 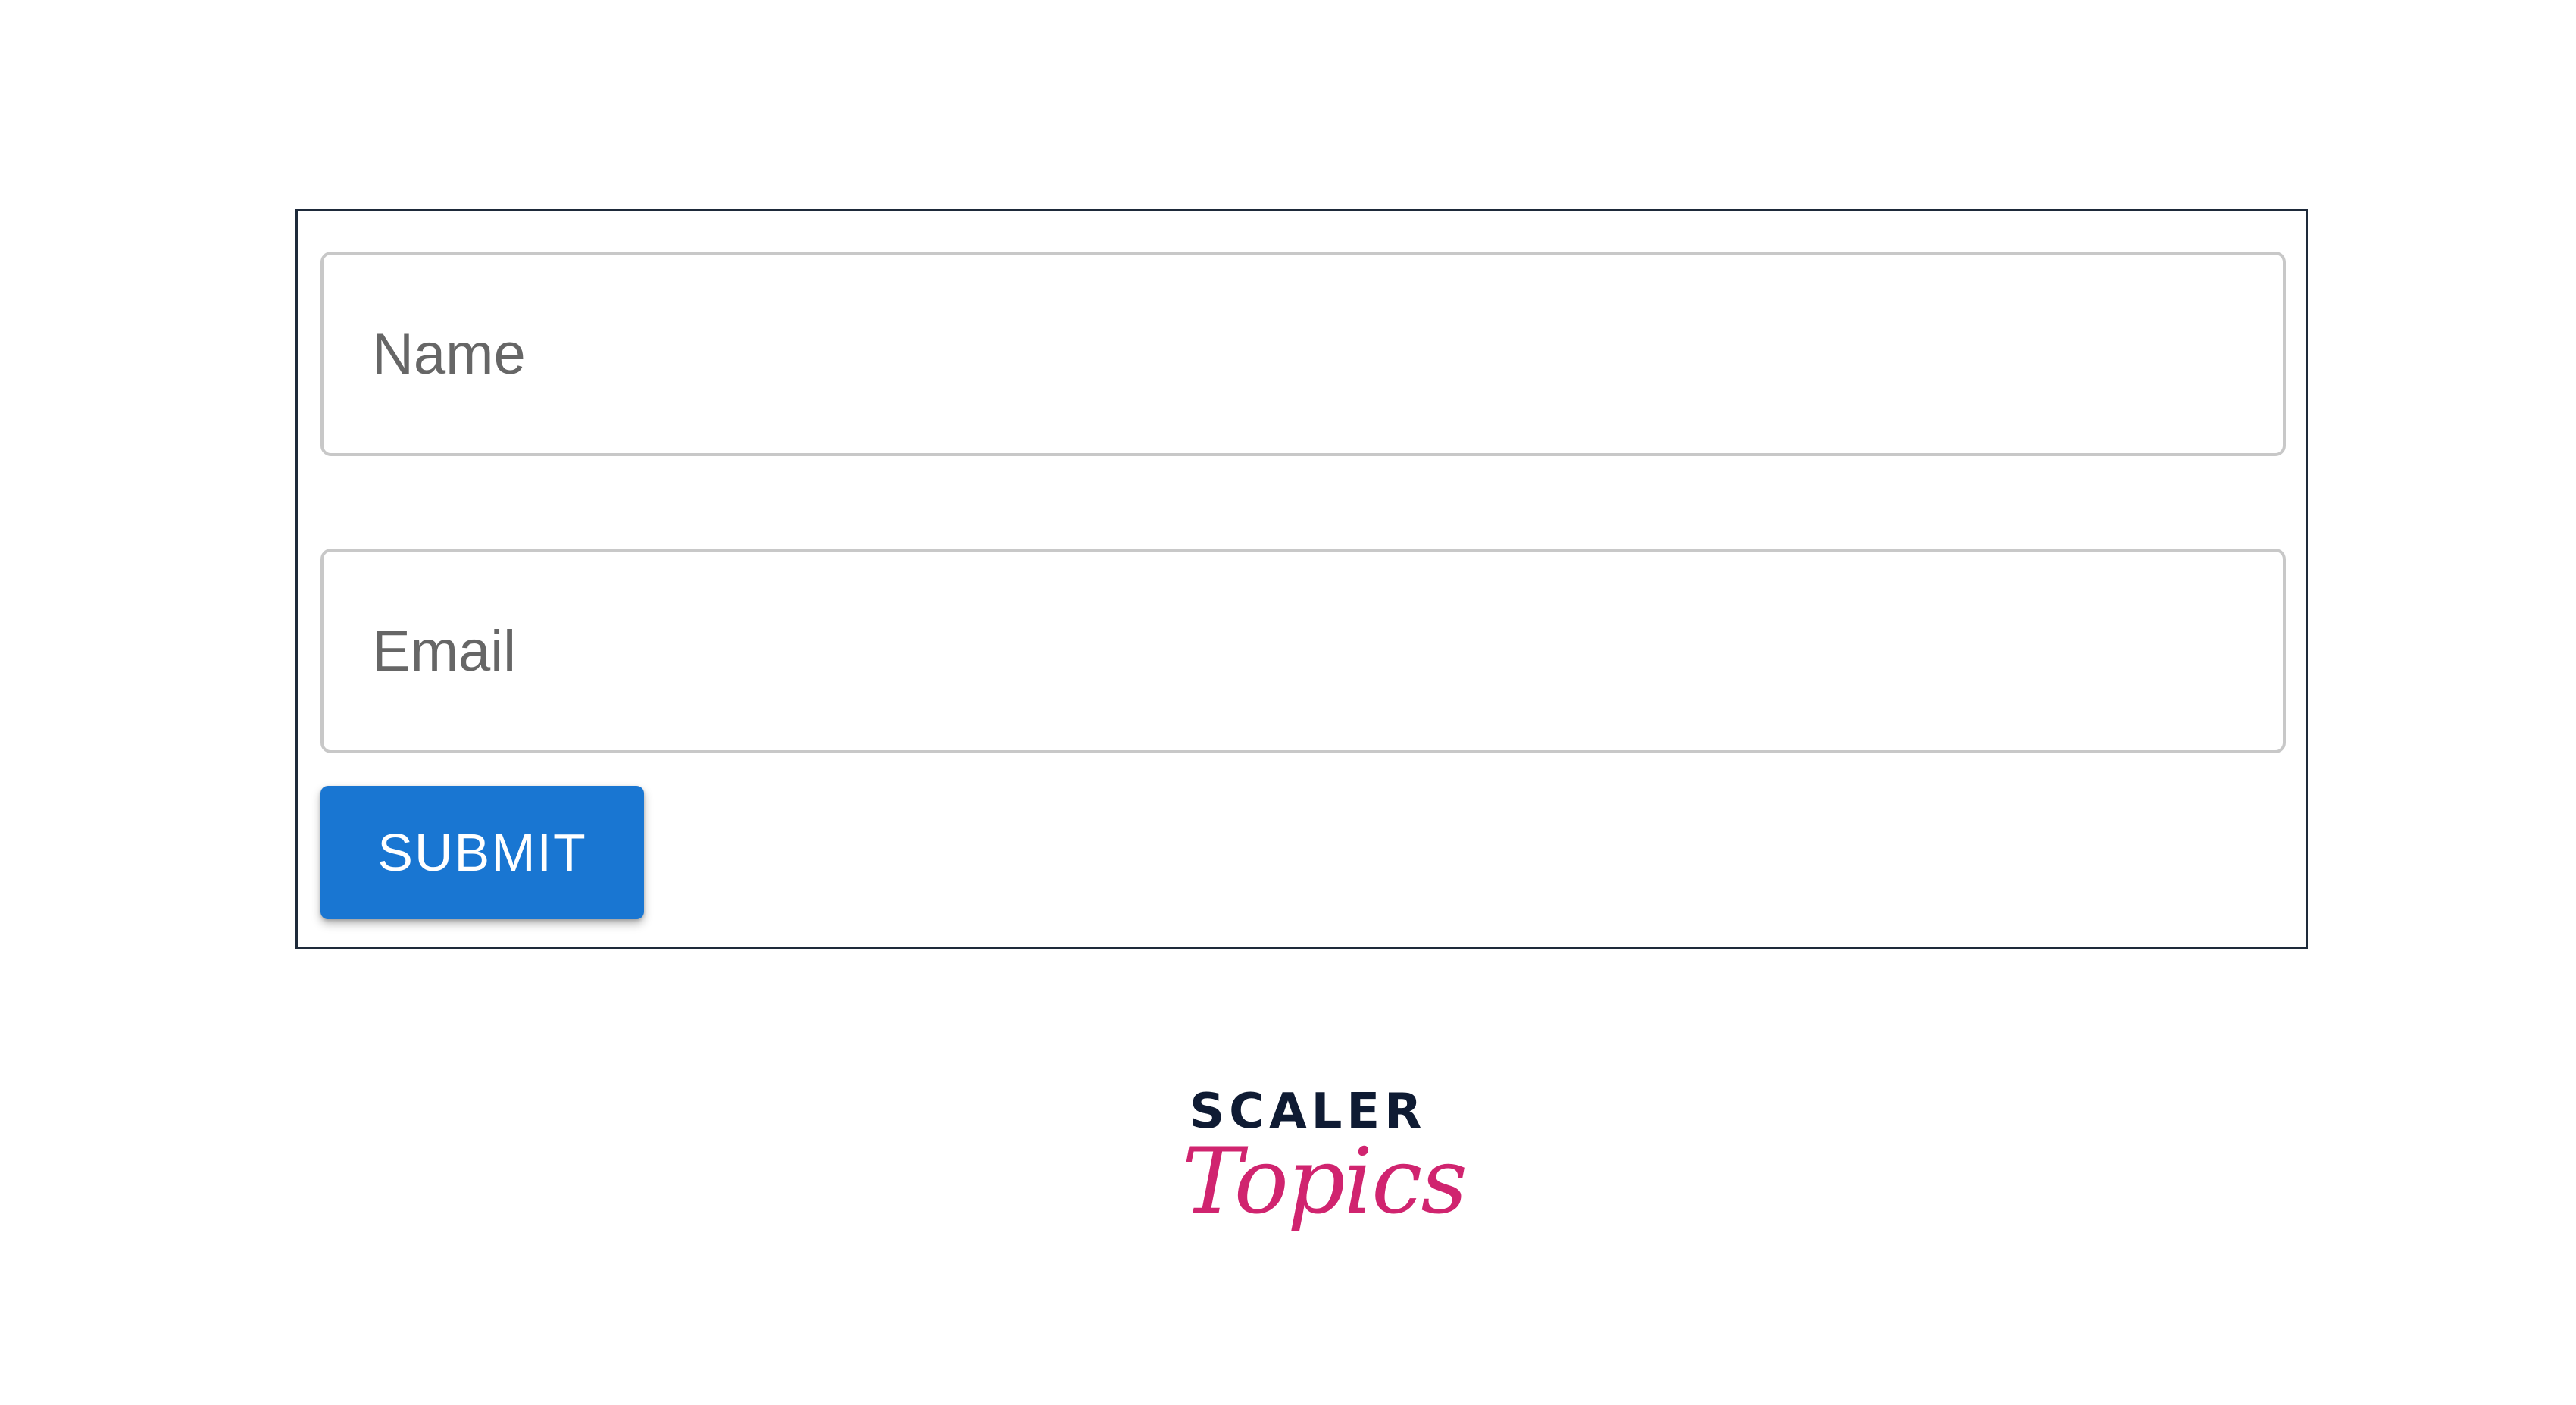 What do you see at coordinates (482, 852) in the screenshot?
I see `submit-button: SUBMIT` at bounding box center [482, 852].